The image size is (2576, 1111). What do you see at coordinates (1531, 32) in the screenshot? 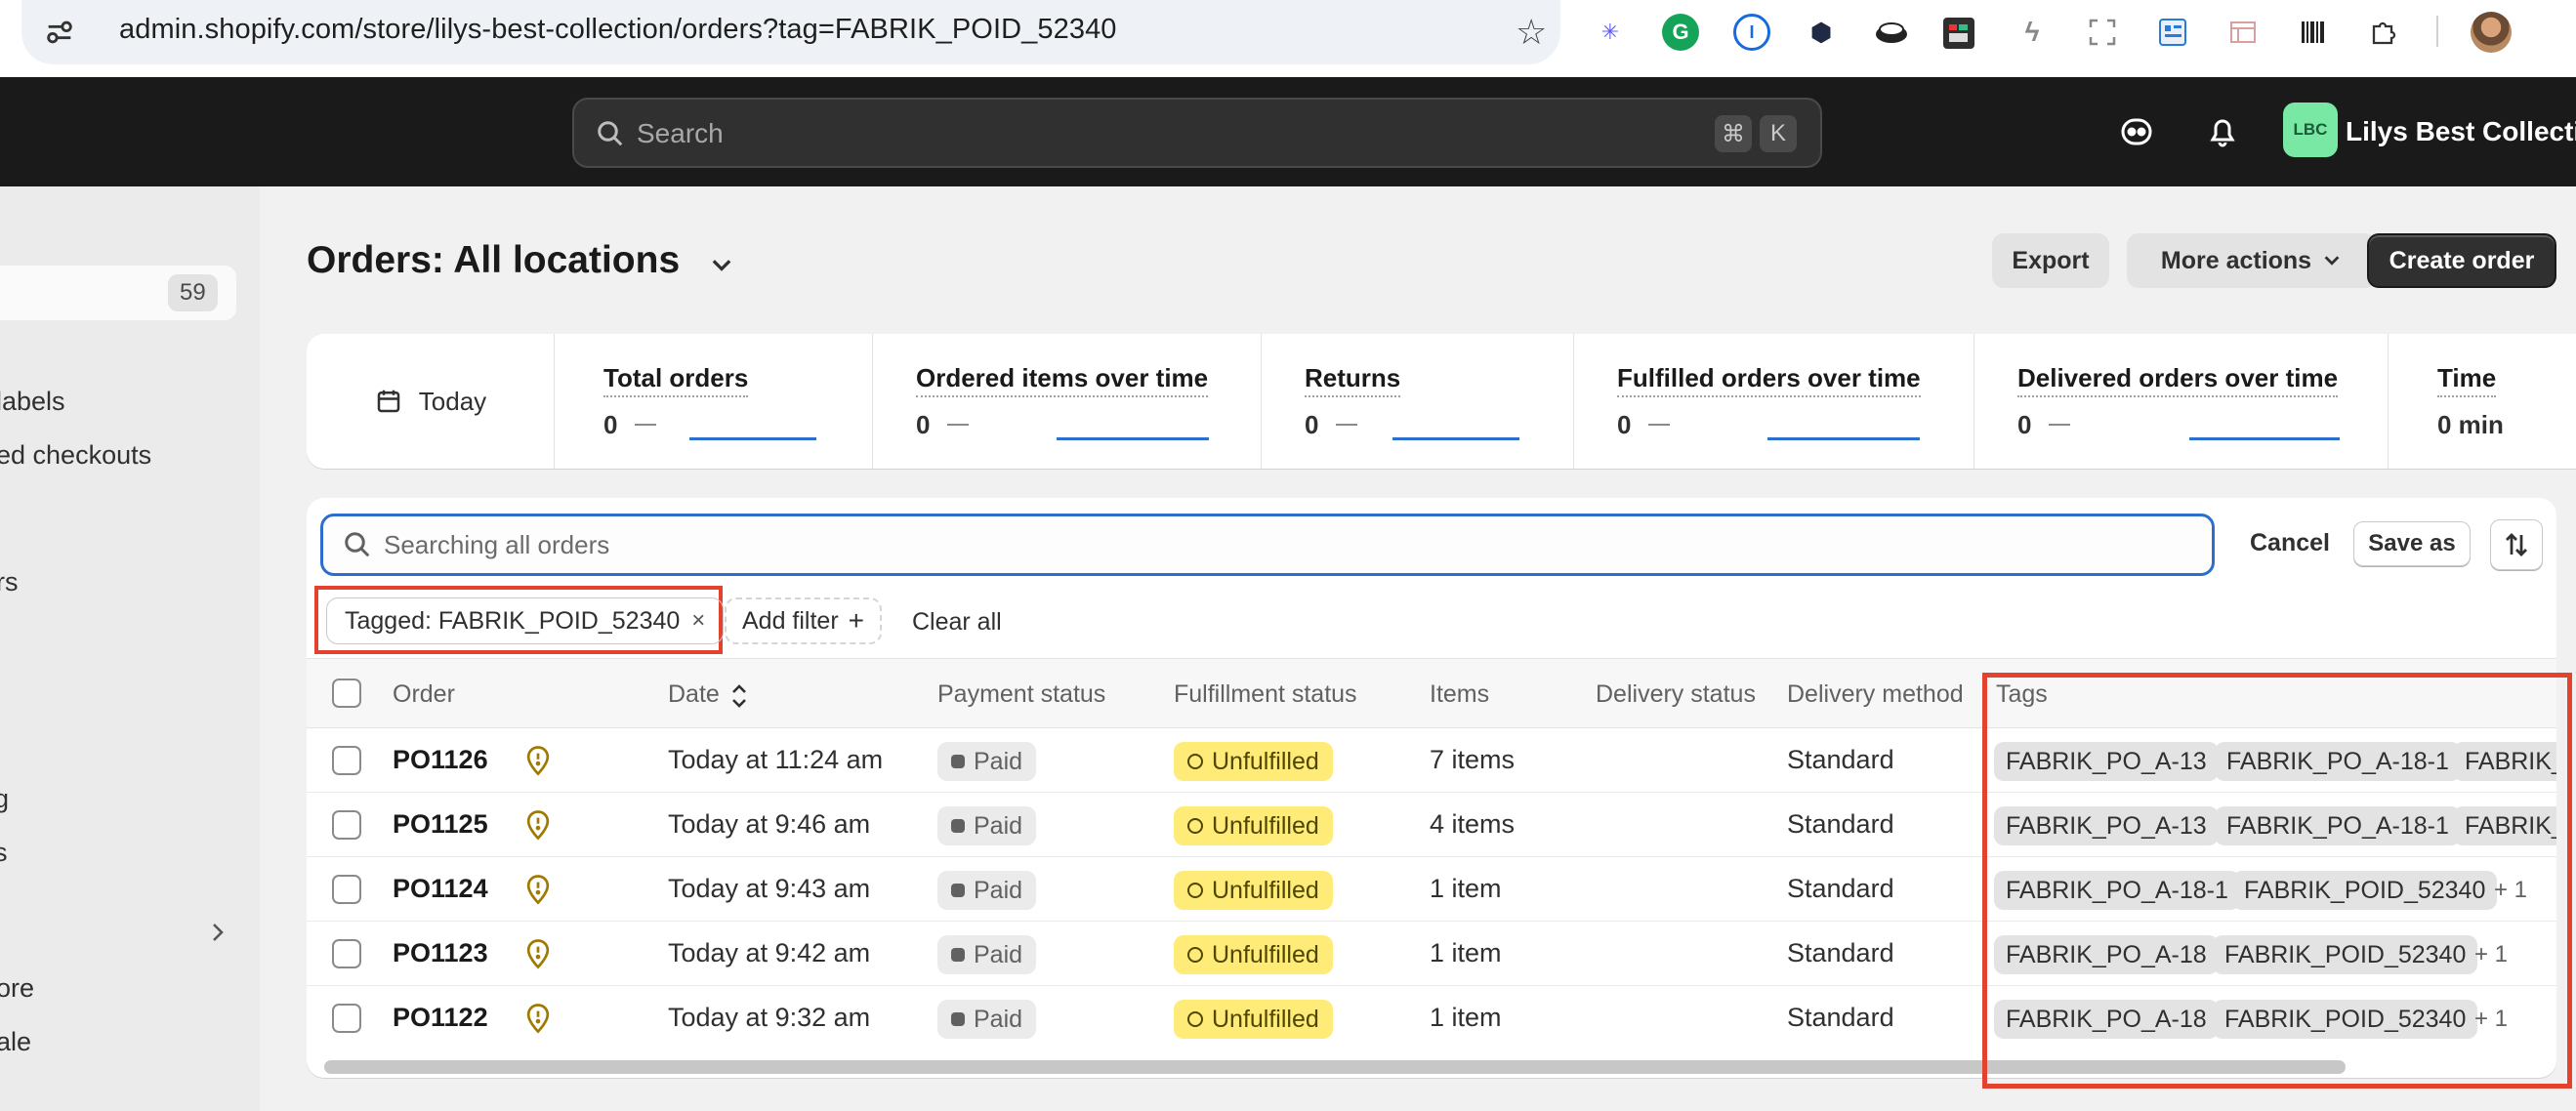
I see `bookmark-star-icon: ☆` at bounding box center [1531, 32].